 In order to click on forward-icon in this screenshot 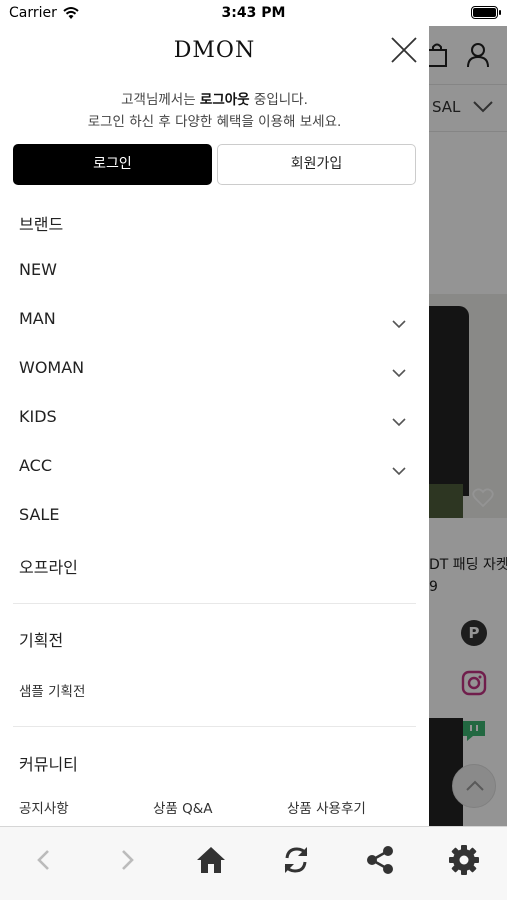, I will do `click(127, 860)`.